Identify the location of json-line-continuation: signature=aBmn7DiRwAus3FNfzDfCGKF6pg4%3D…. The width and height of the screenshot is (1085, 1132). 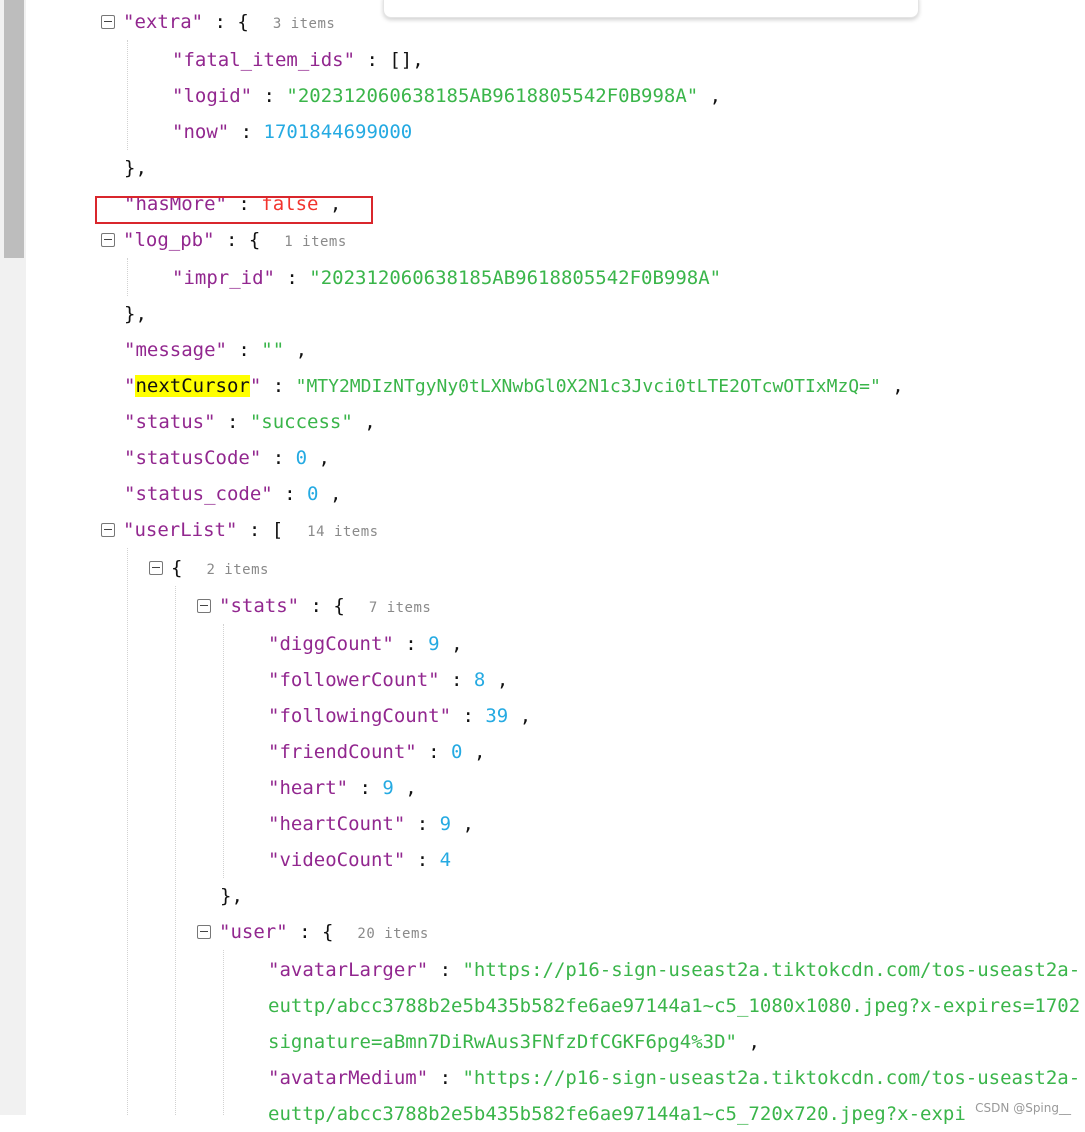
(514, 1042).